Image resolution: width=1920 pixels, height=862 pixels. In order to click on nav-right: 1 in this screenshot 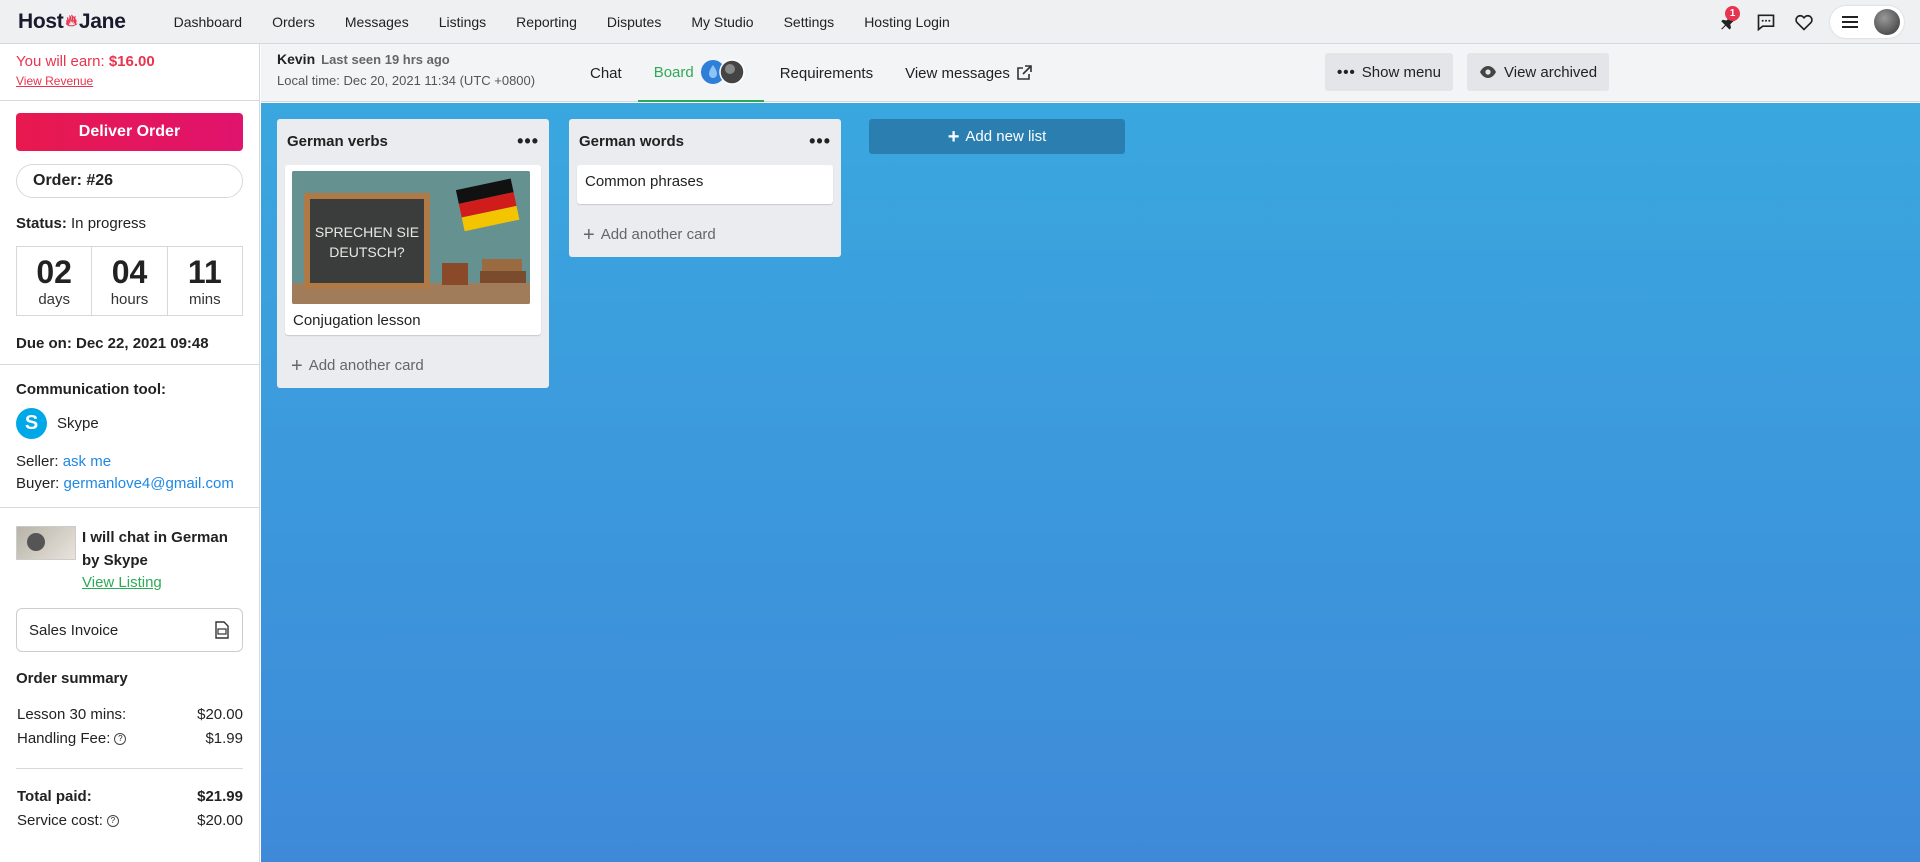, I will do `click(1805, 22)`.